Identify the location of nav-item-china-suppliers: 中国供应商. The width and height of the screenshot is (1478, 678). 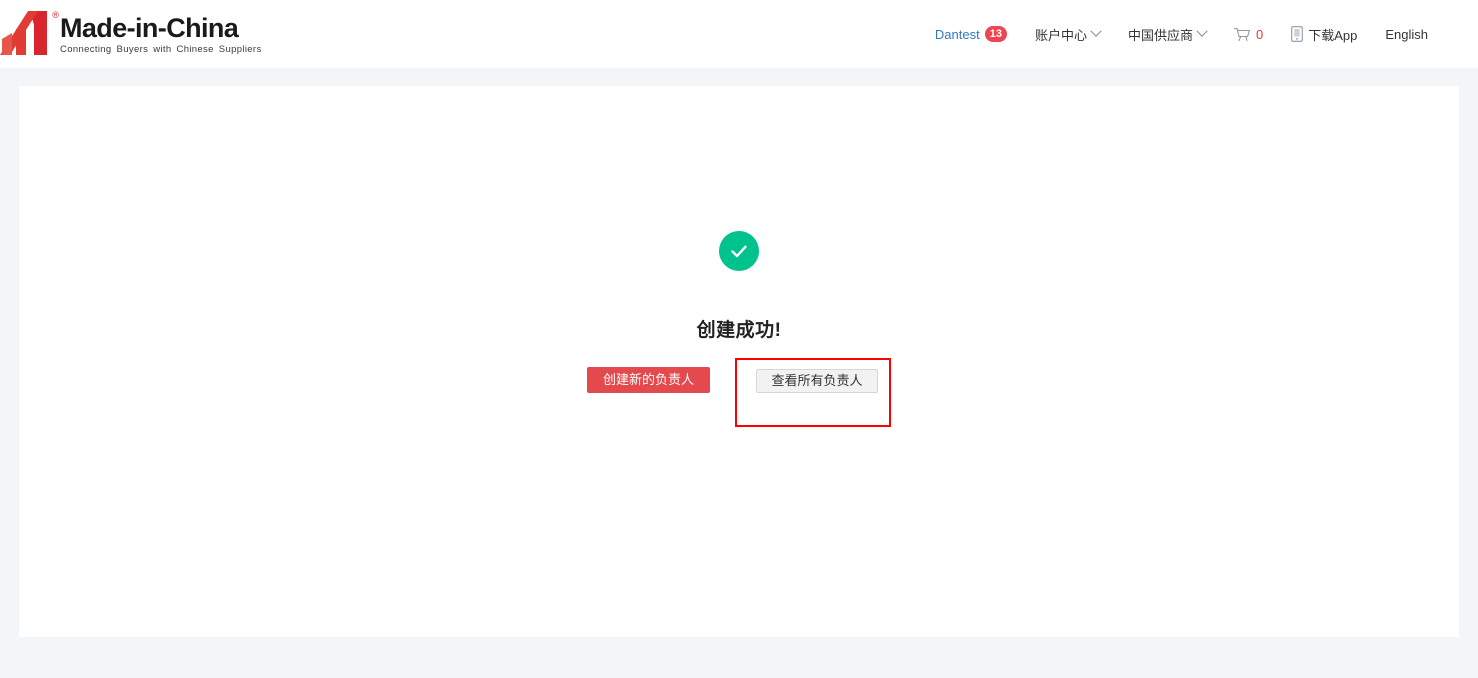
(1167, 34).